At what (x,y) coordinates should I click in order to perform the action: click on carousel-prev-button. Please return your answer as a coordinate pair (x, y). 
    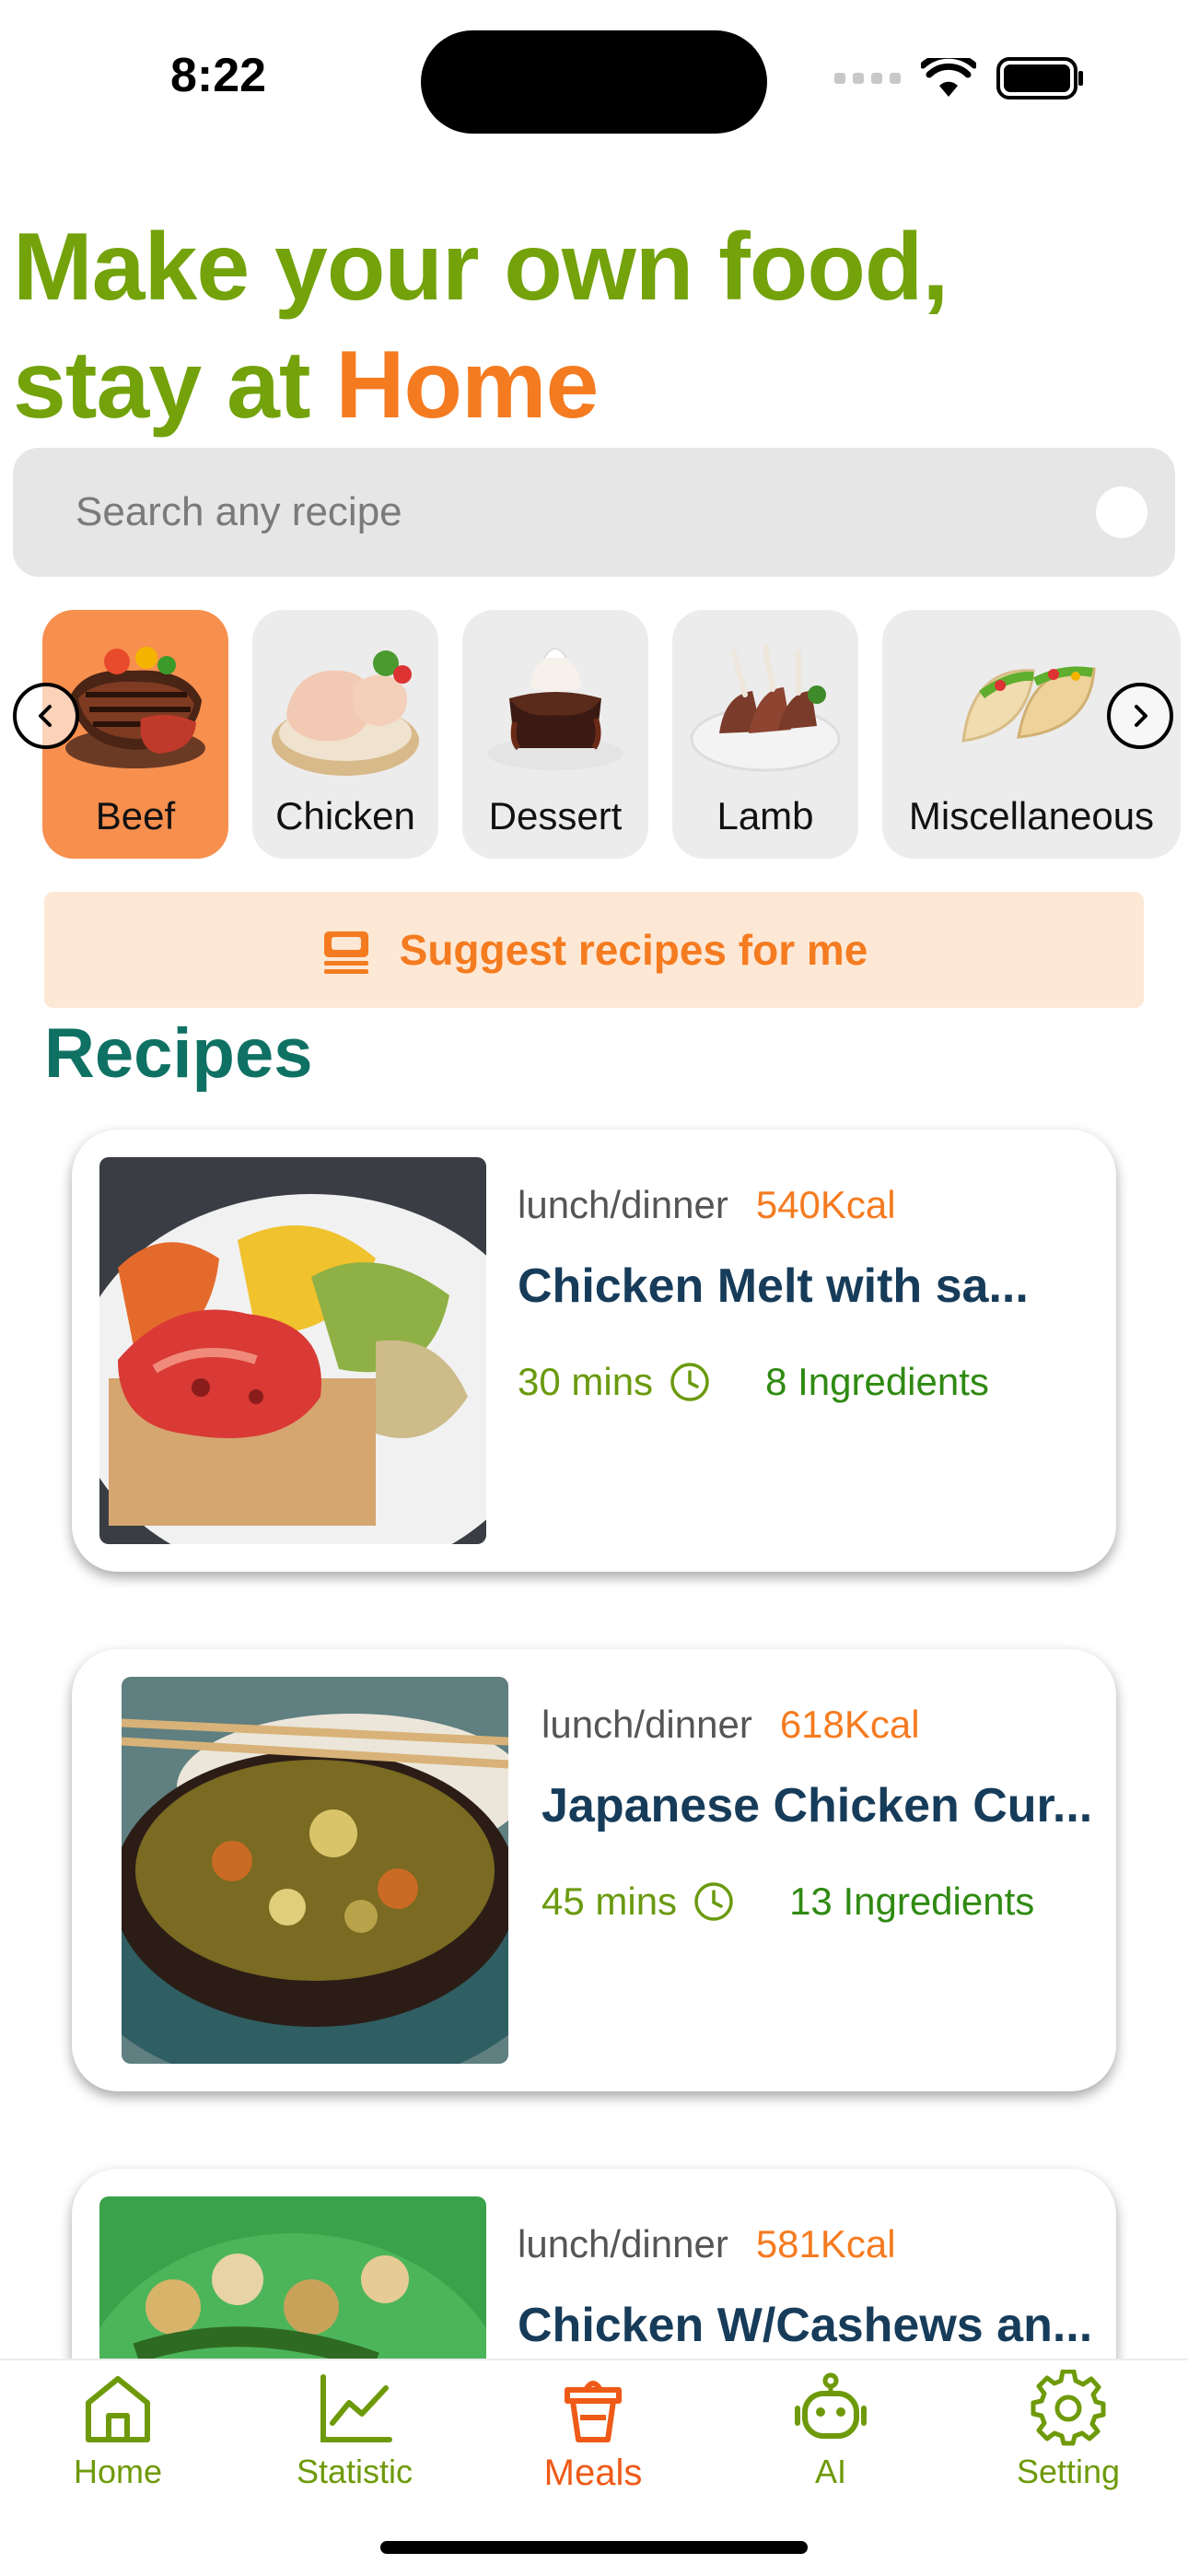
    Looking at the image, I should click on (46, 716).